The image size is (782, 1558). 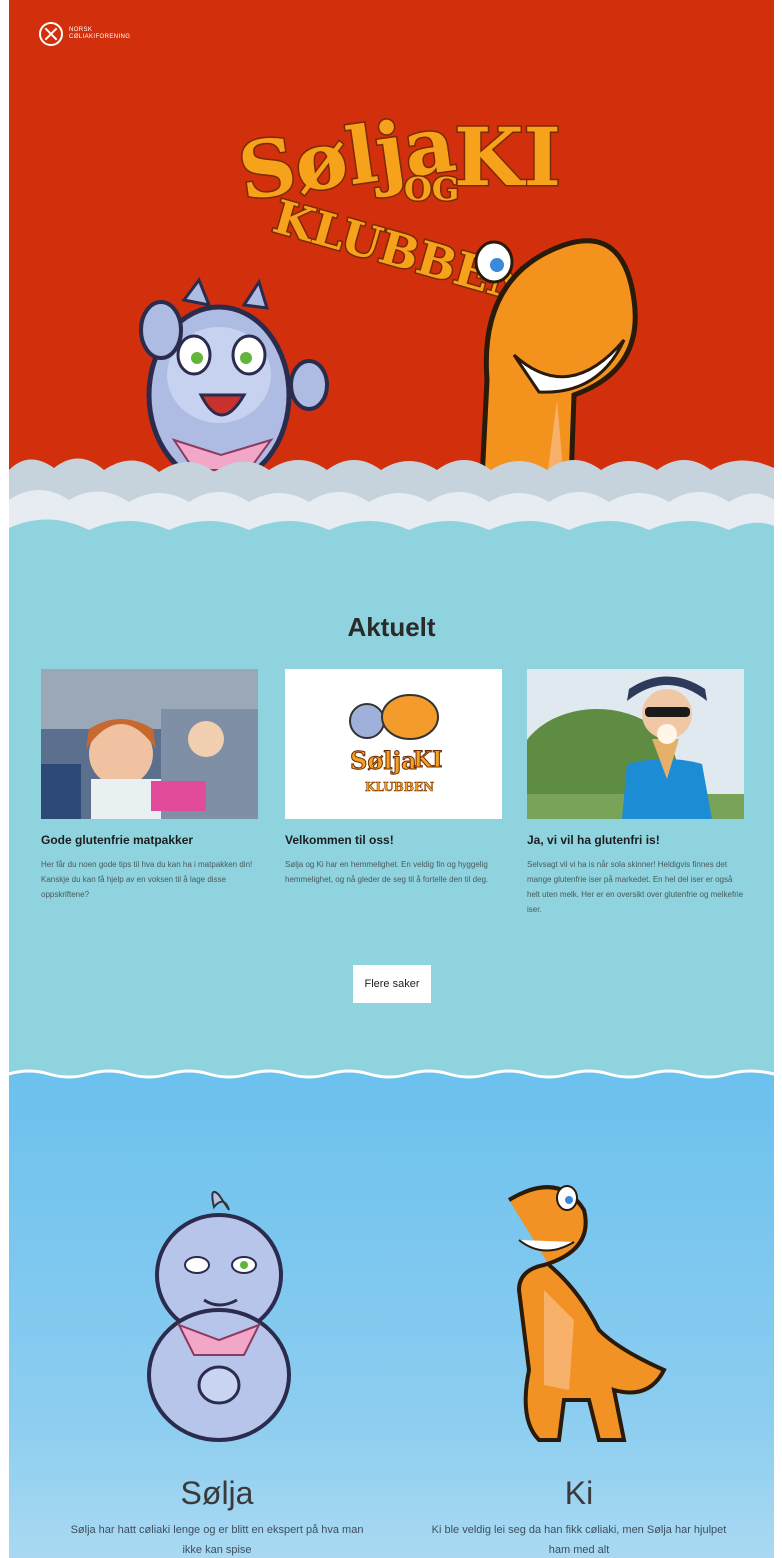 I want to click on wave-divider, so click(x=391, y=1074).